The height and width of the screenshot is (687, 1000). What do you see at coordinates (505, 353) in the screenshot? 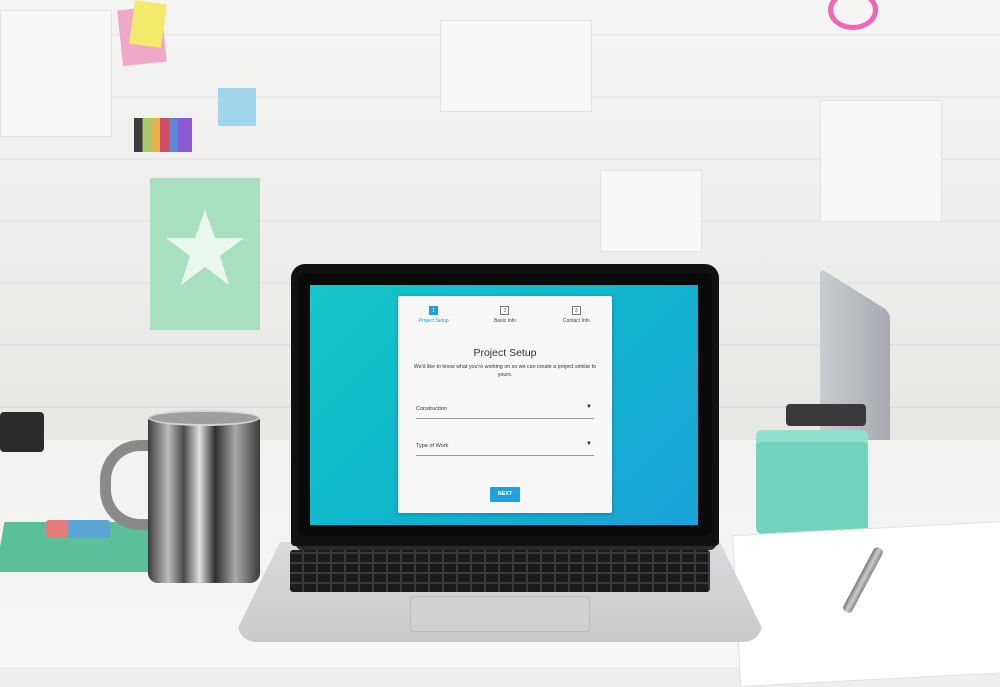
I see `page-title: Project Setup` at bounding box center [505, 353].